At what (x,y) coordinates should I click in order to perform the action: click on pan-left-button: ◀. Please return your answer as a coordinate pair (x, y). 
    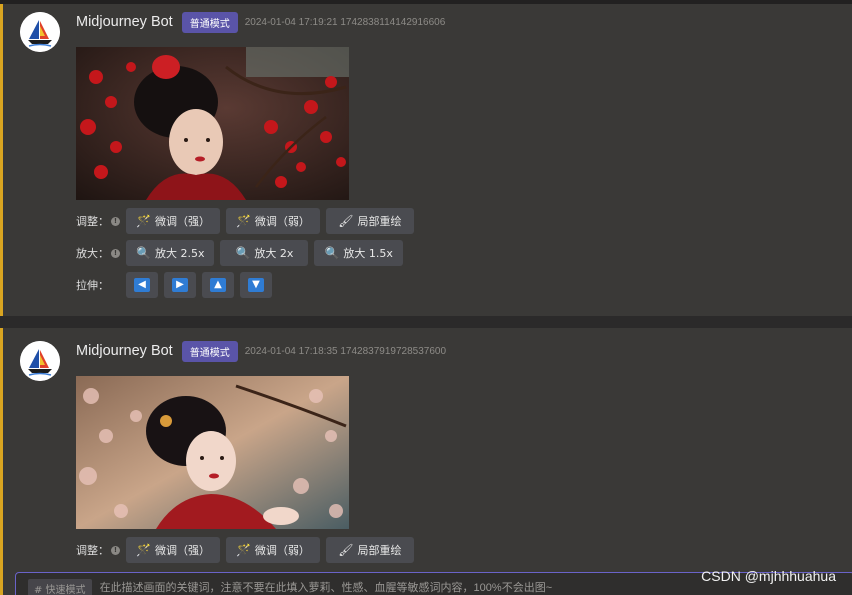
    Looking at the image, I should click on (142, 285).